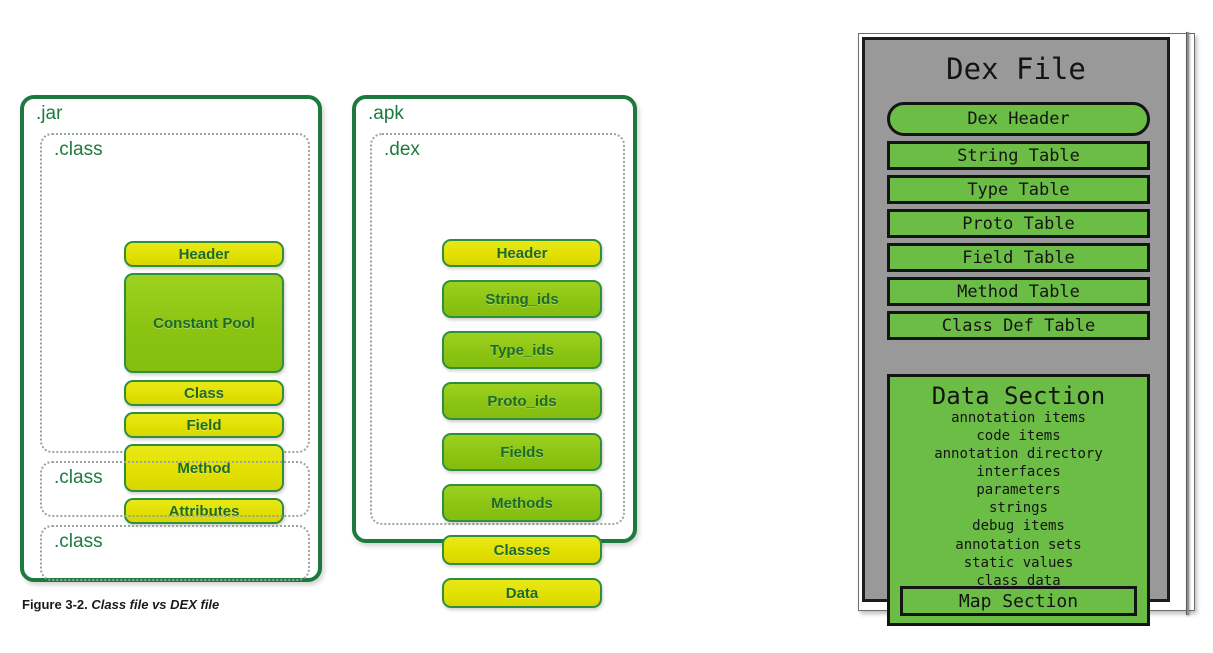 This screenshot has height=653, width=1213. I want to click on dex-row-string-table-label: String Table, so click(1018, 155).